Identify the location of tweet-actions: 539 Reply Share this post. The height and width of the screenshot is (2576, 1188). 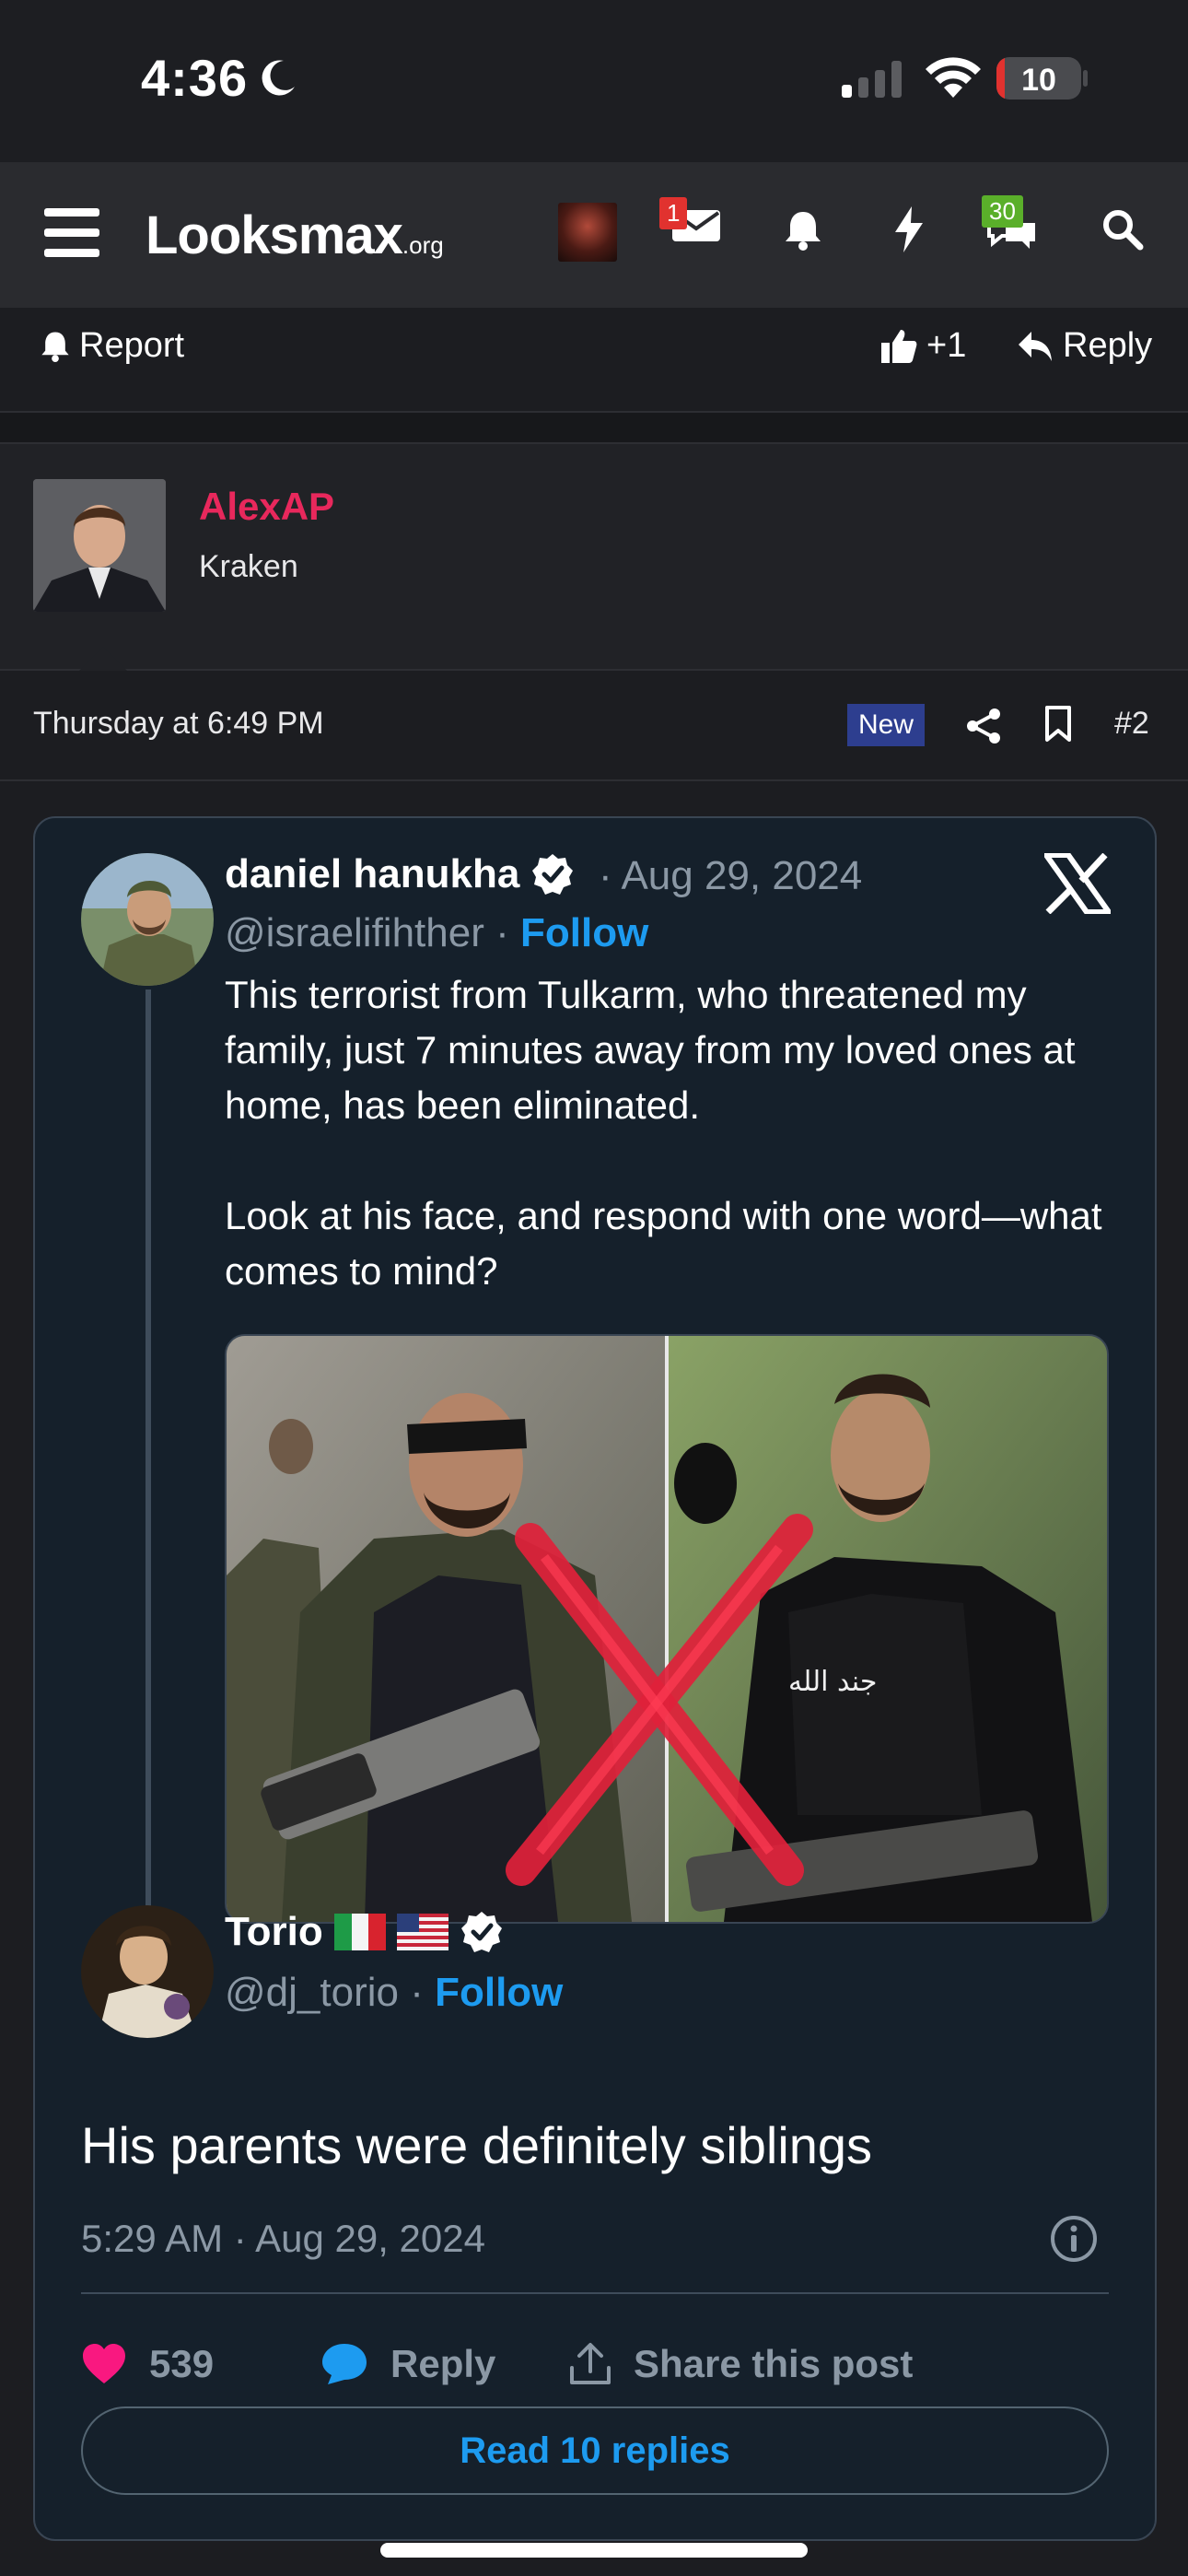
(595, 2364).